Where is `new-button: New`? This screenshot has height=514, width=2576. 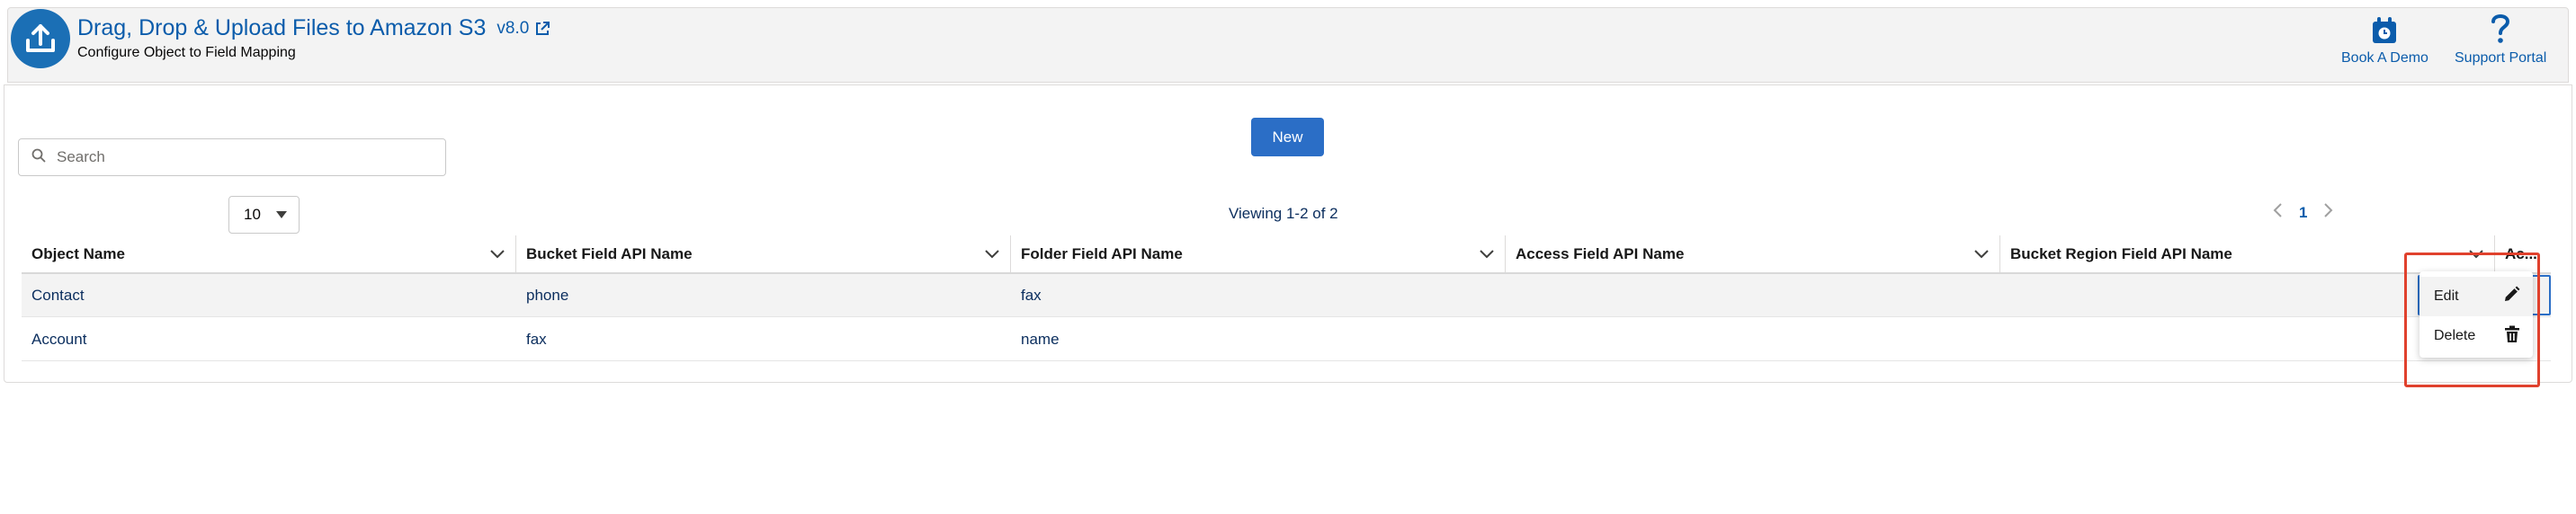 new-button: New is located at coordinates (1287, 137).